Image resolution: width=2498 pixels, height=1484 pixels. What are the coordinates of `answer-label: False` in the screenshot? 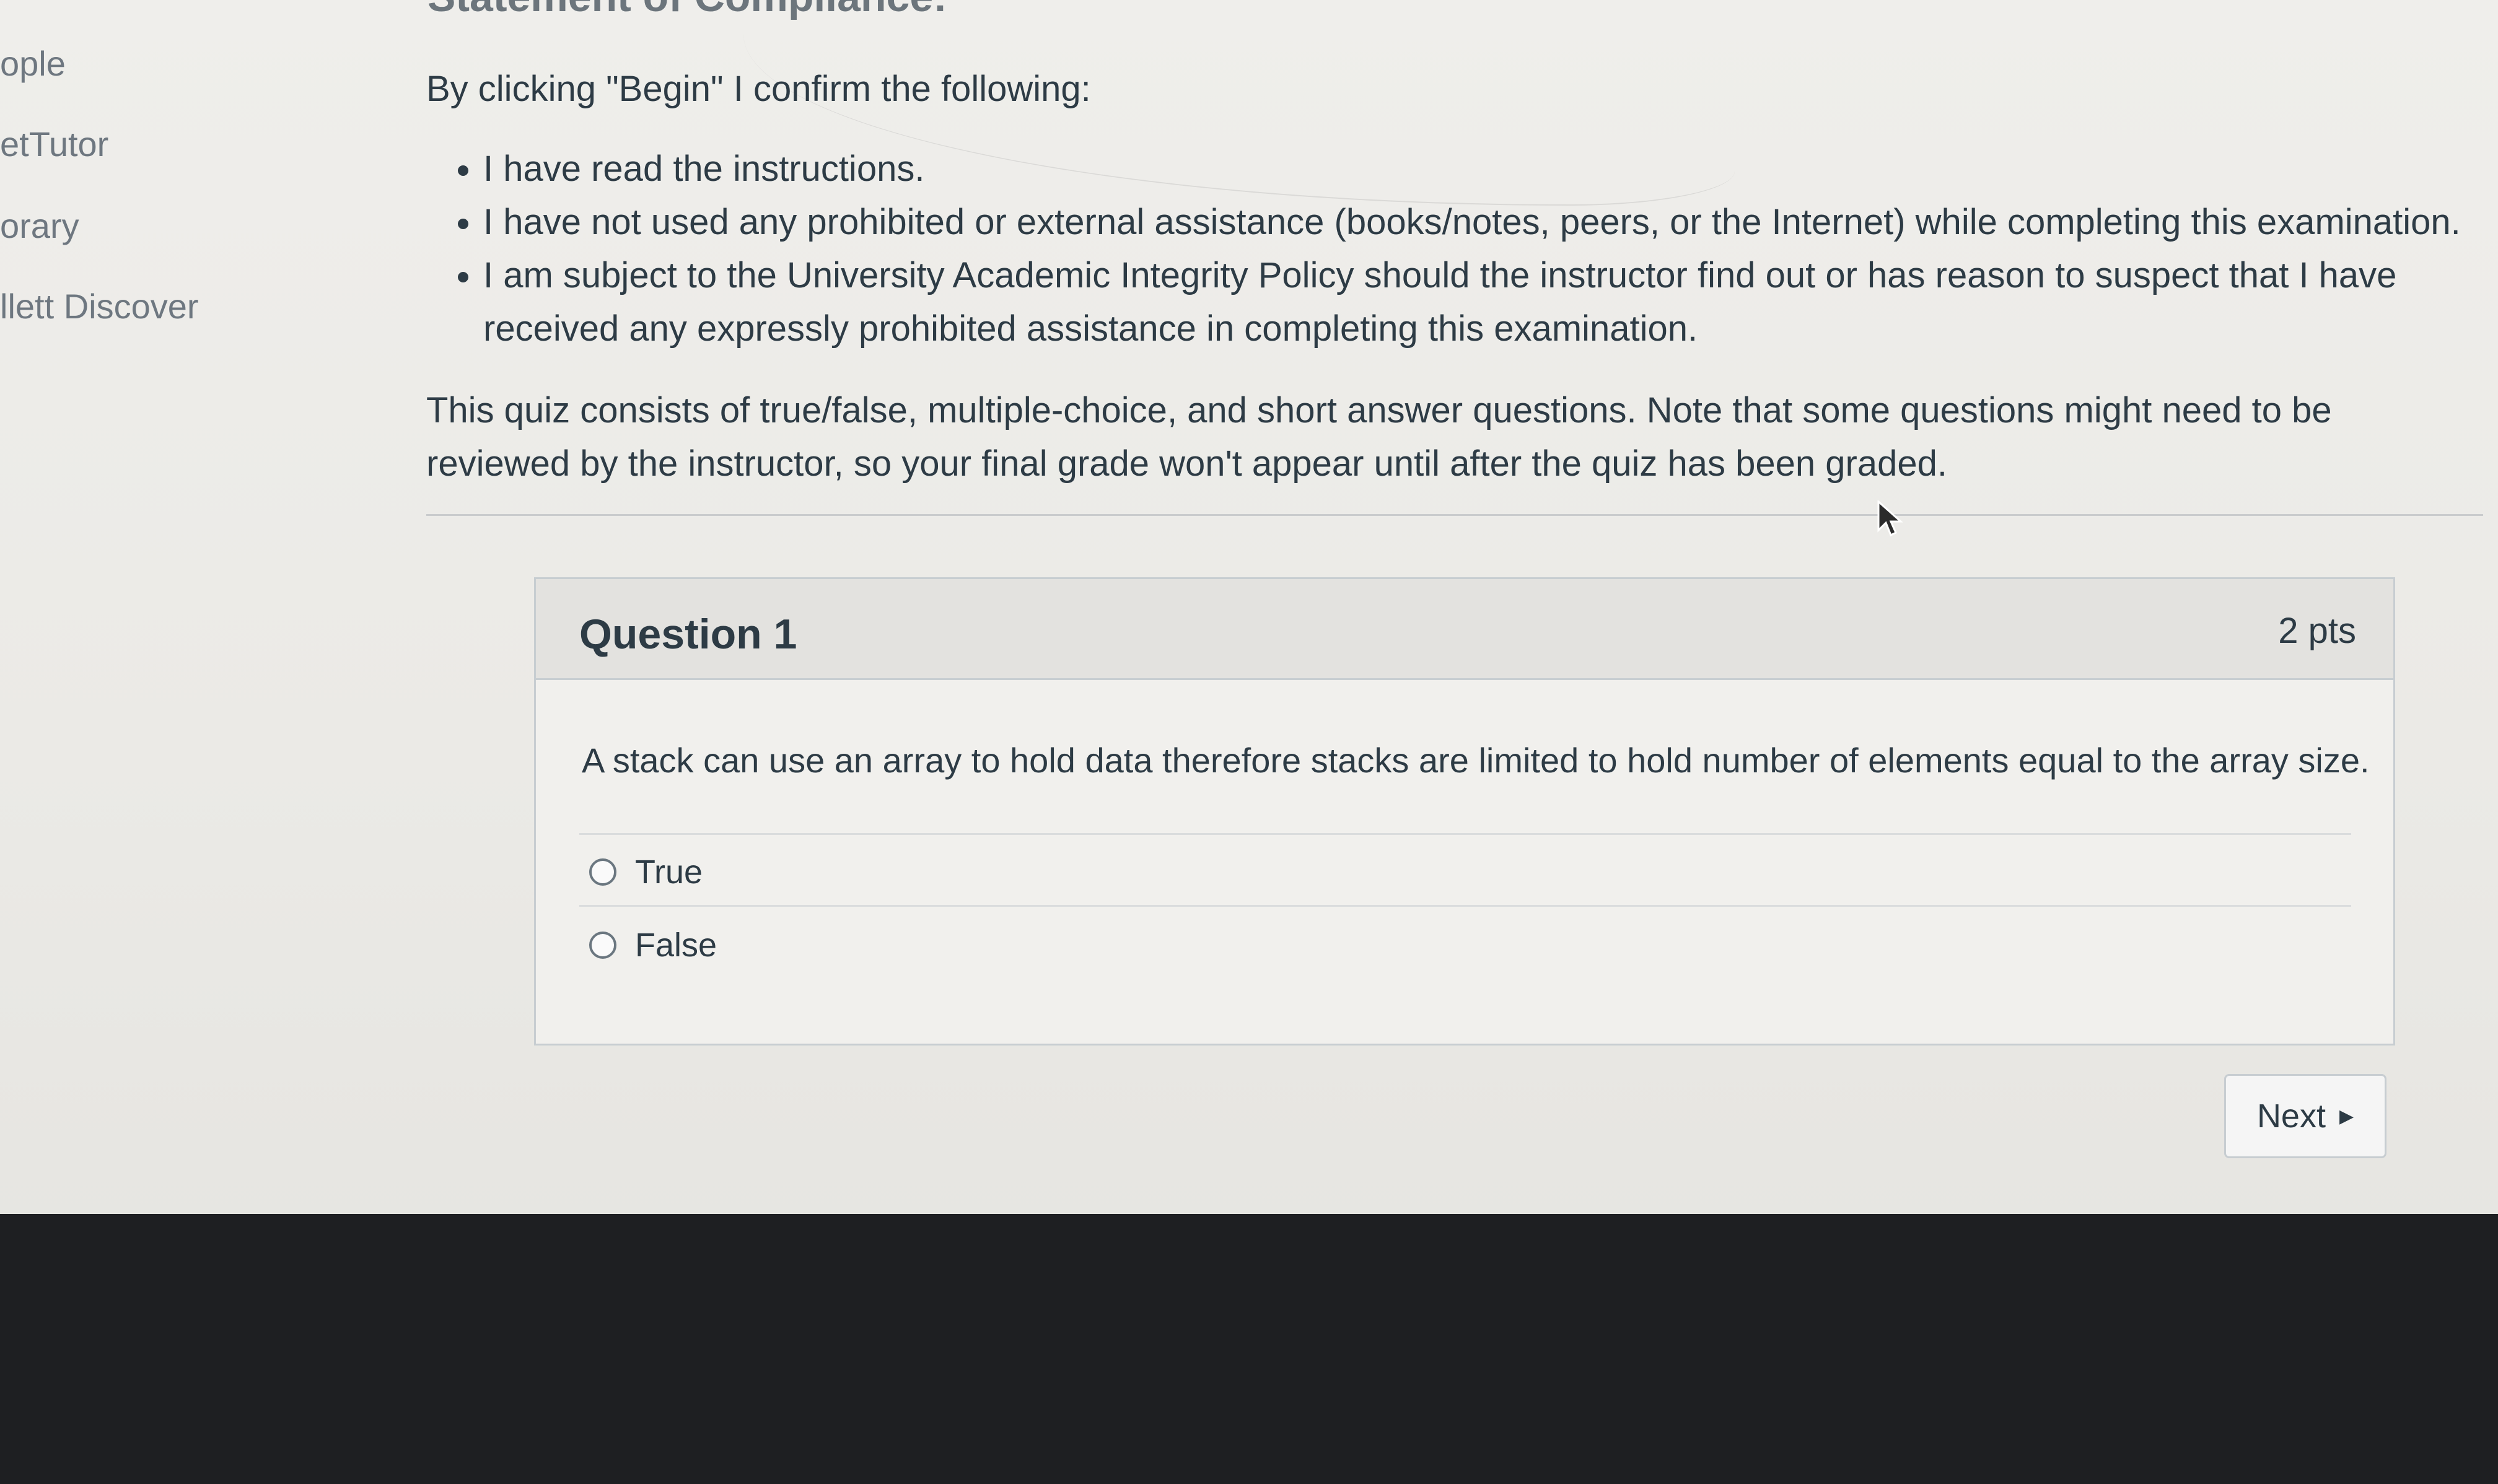 It's located at (676, 945).